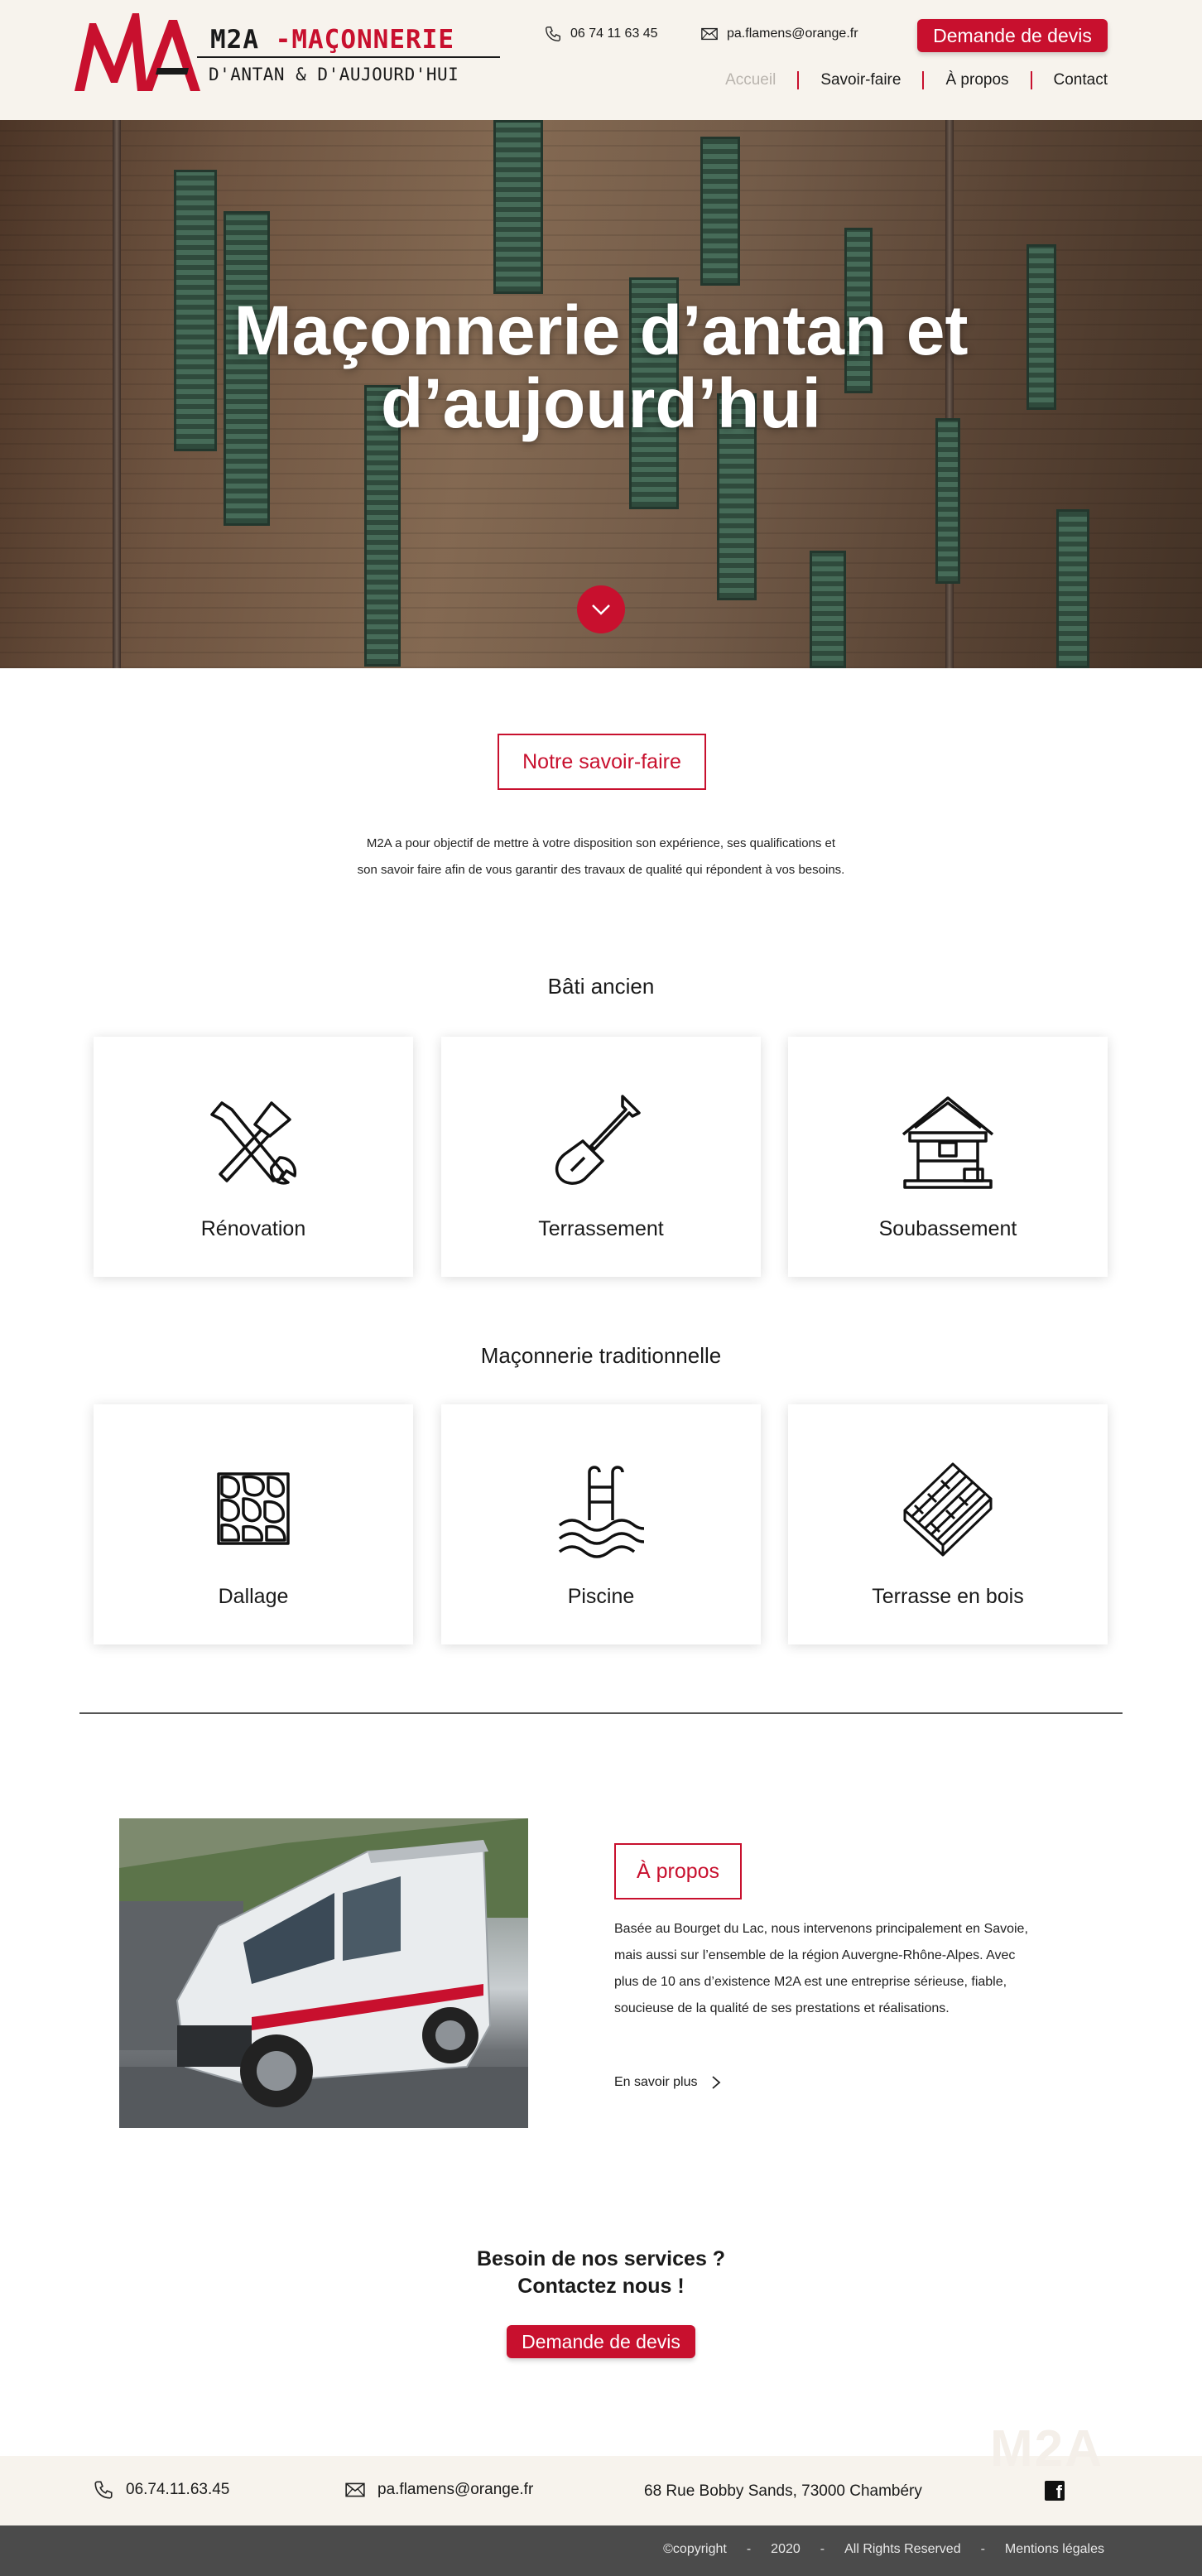  What do you see at coordinates (601, 1713) in the screenshot?
I see `section-divider` at bounding box center [601, 1713].